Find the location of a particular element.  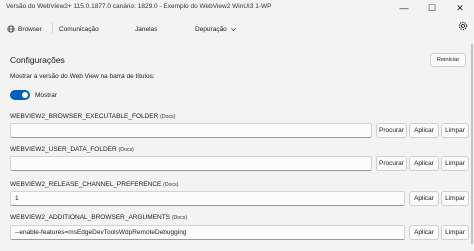

toggle-knob is located at coordinates (25, 95).